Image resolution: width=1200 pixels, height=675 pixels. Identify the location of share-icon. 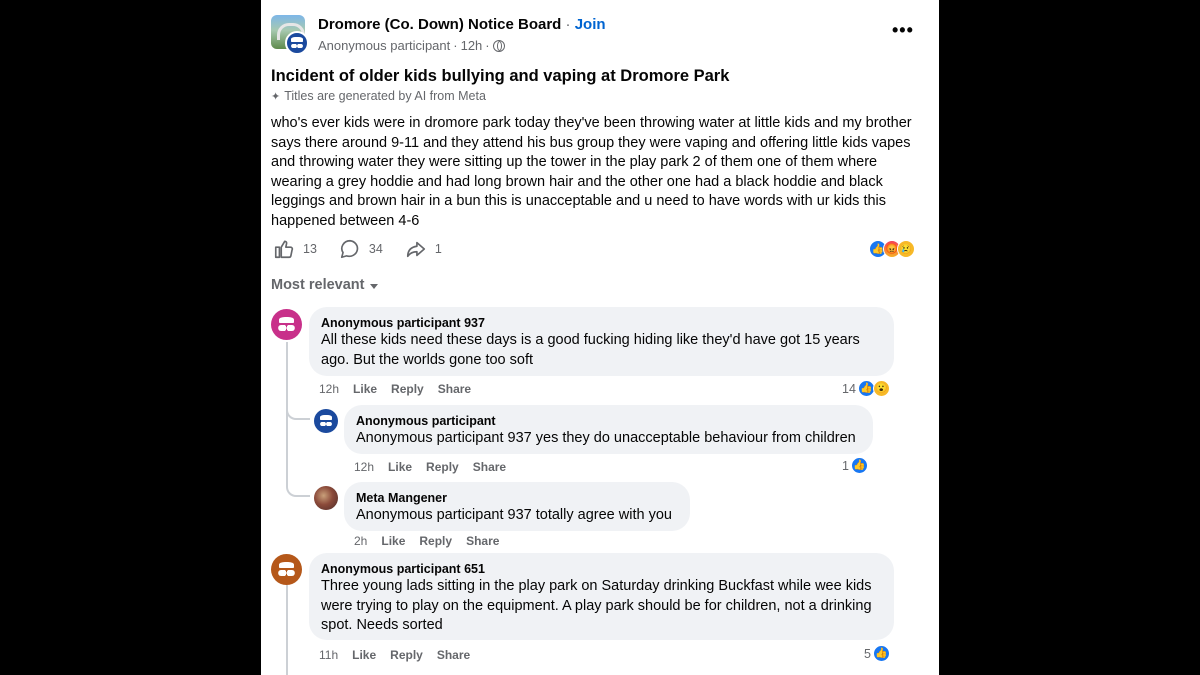
(415, 249).